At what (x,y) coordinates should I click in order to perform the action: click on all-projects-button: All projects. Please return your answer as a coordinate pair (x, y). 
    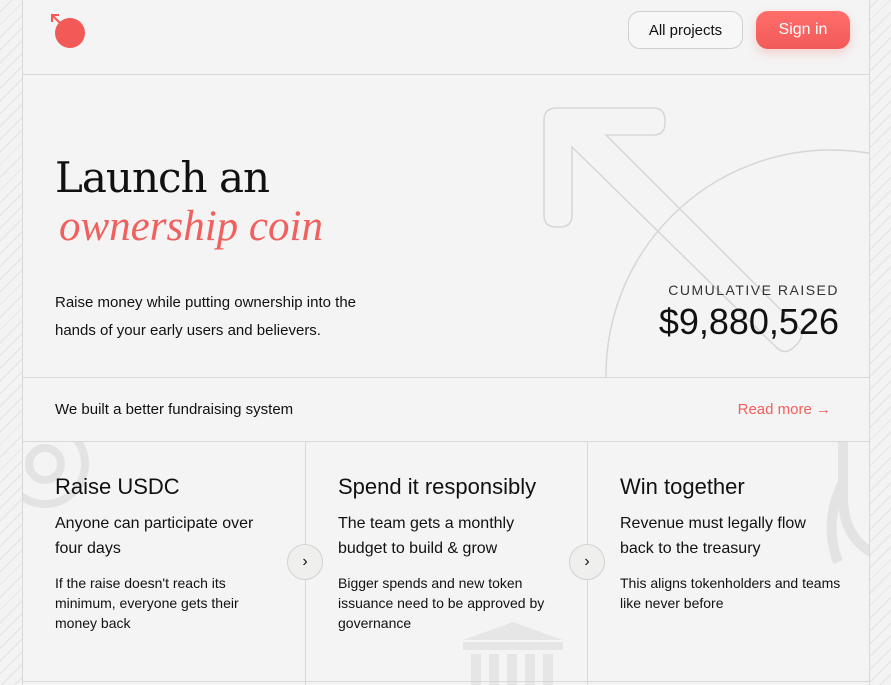
    Looking at the image, I should click on (685, 30).